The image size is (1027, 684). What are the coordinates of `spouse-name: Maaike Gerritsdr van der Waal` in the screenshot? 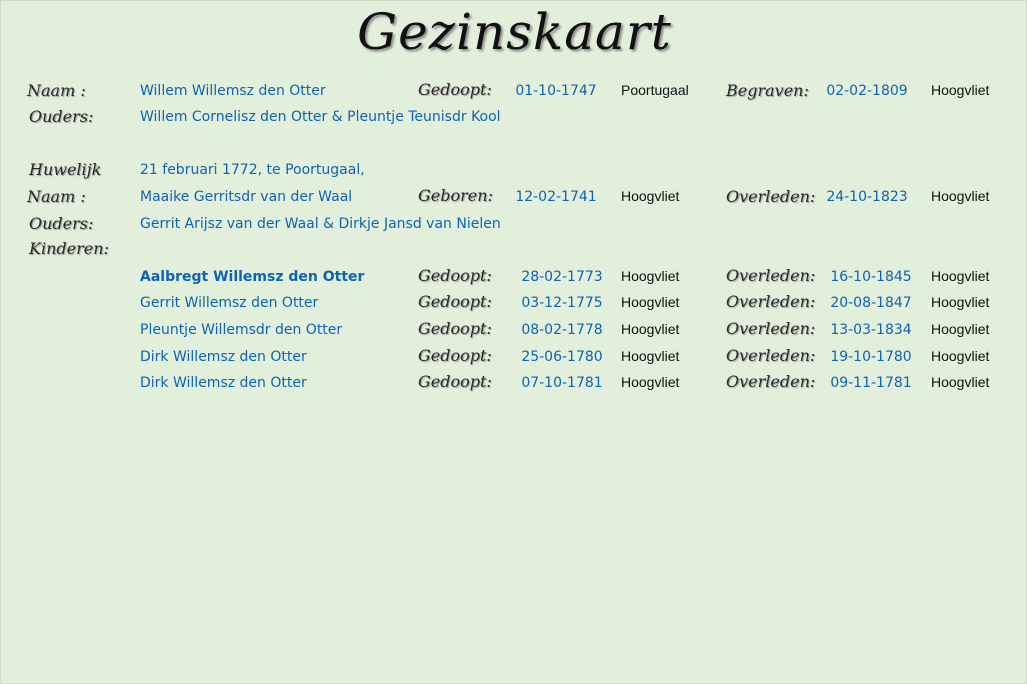 It's located at (246, 197).